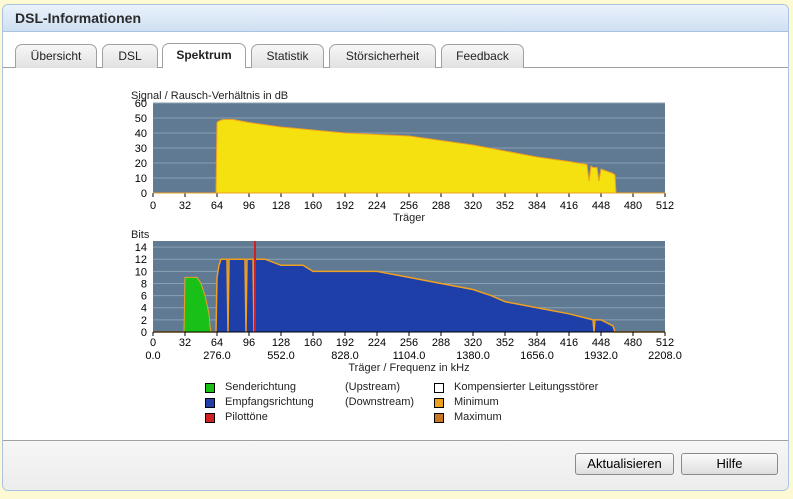 Image resolution: width=793 pixels, height=499 pixels. I want to click on legend-compensated-swatch, so click(439, 388).